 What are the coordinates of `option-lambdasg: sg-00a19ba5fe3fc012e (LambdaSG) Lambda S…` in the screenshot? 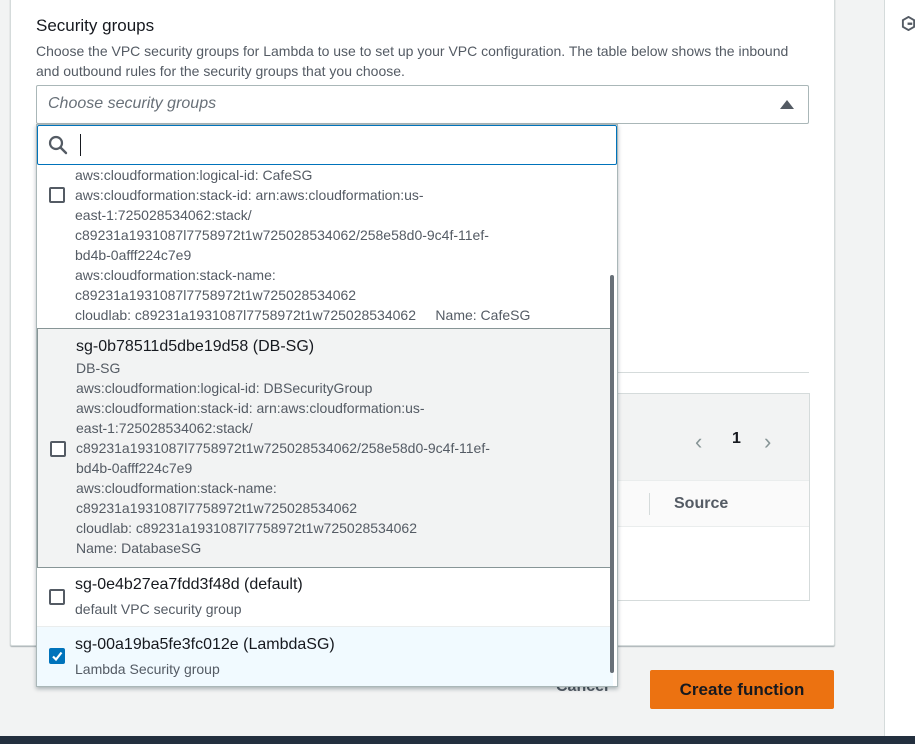 It's located at (325, 656).